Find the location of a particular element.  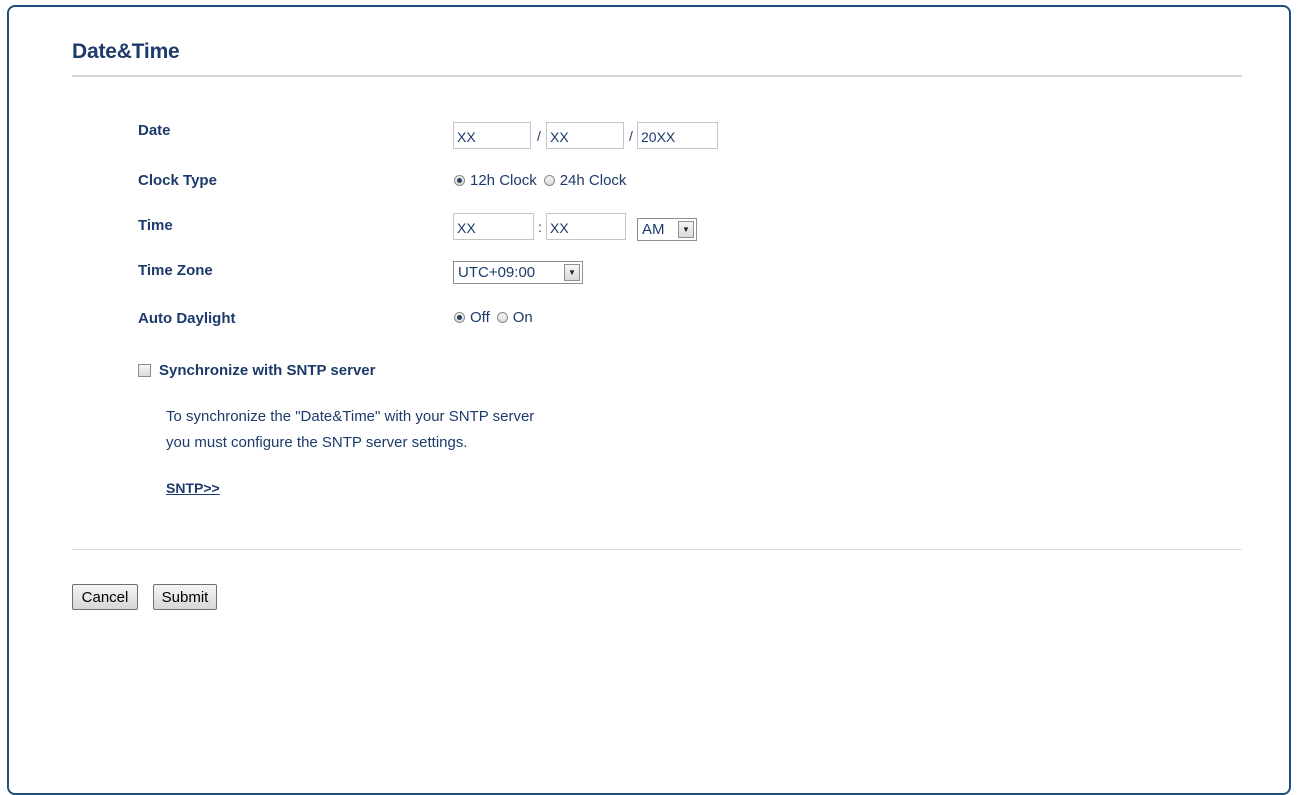

time-label: Time is located at coordinates (155, 225).